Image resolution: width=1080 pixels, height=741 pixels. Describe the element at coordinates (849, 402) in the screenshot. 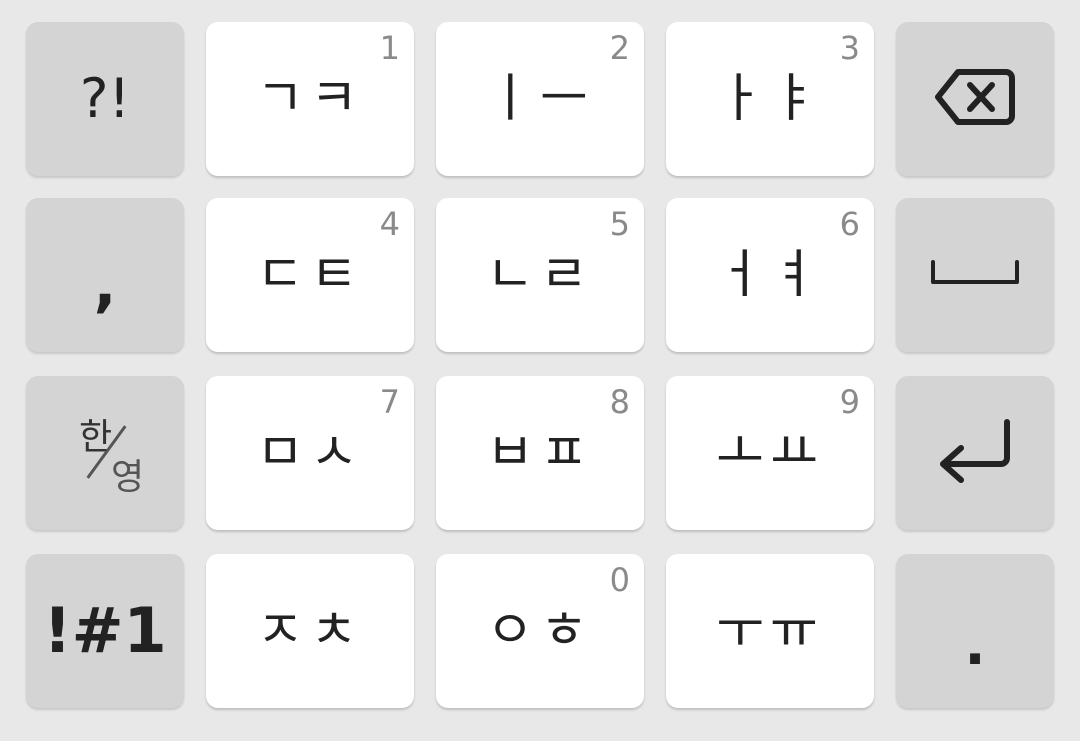

I see `key-9-number: 9` at that location.